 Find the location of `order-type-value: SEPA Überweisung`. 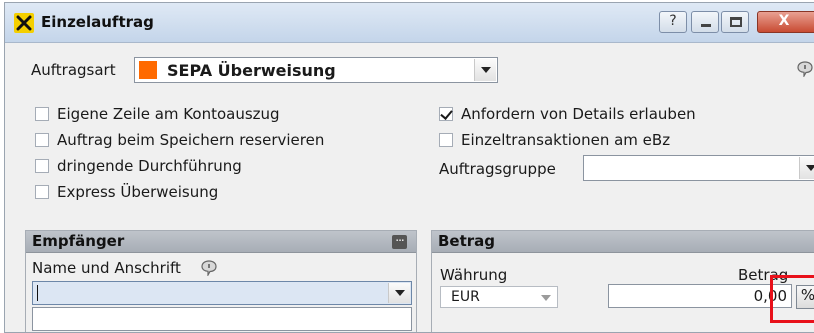

order-type-value: SEPA Überweisung is located at coordinates (251, 70).